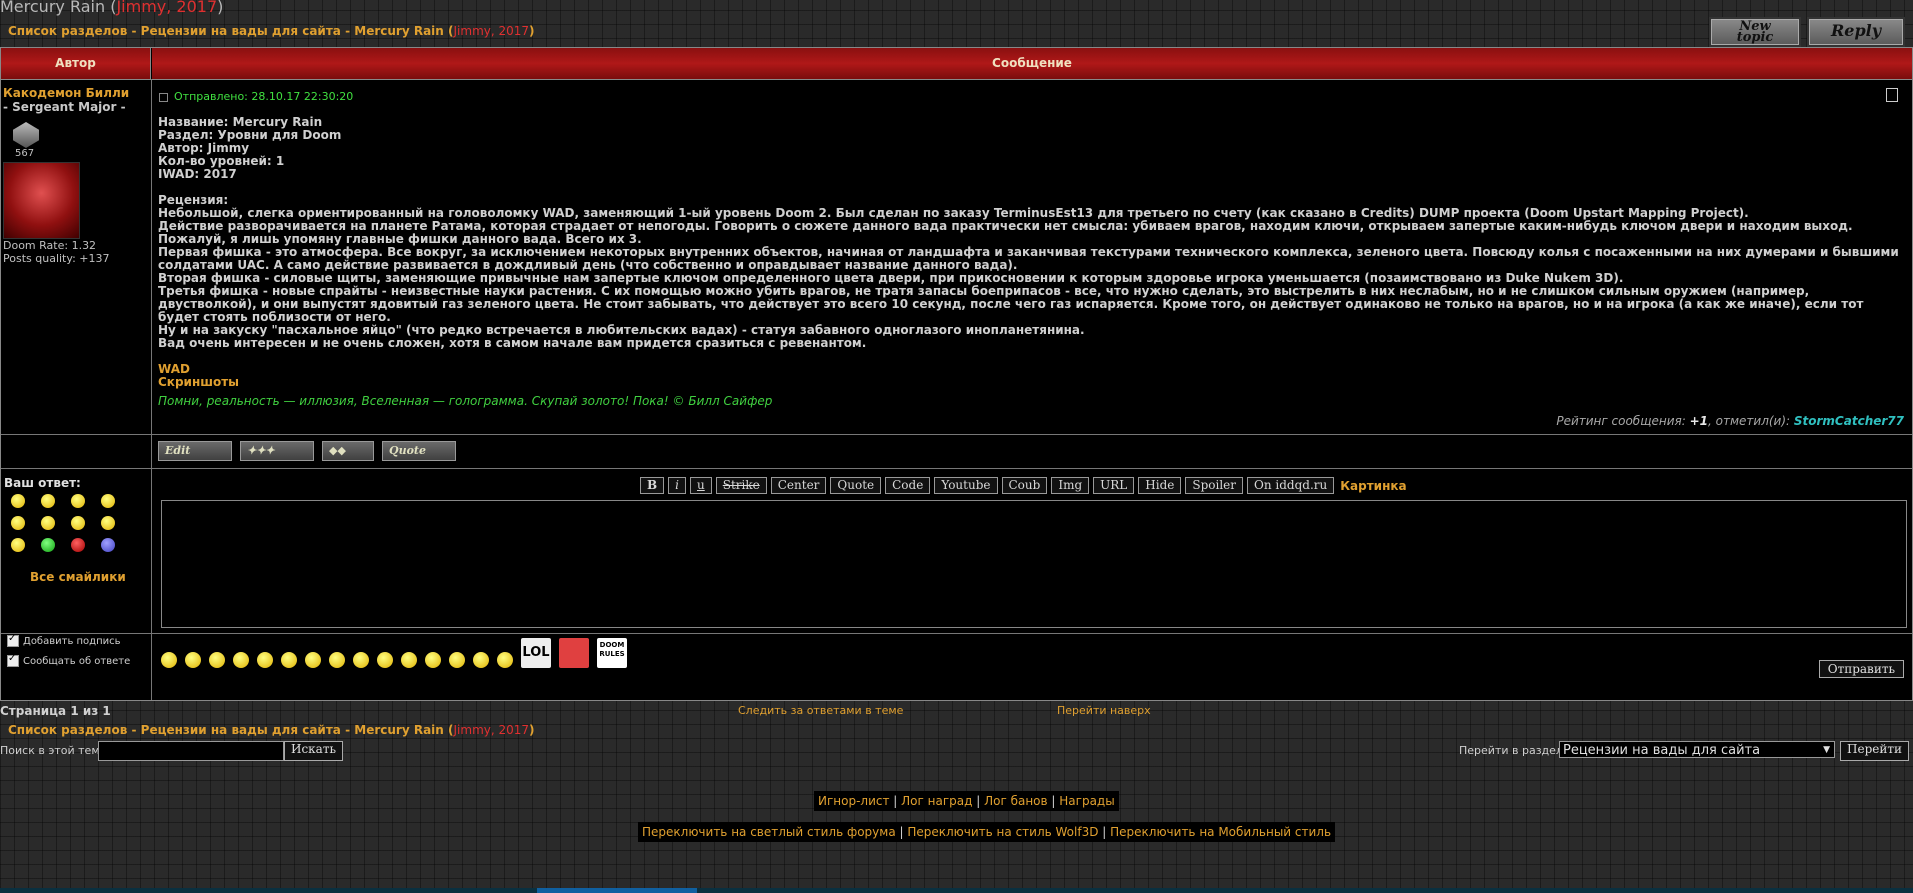 This screenshot has height=893, width=1913. Describe the element at coordinates (1002, 832) in the screenshot. I see `wolf3d-style-link: Переключить на стиль Wolf3D` at that location.